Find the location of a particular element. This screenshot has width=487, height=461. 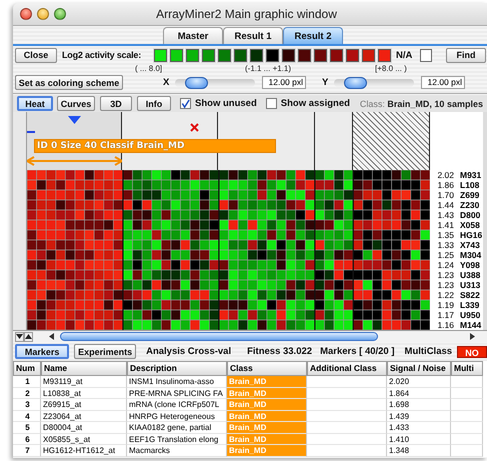

table-cell: Z69915_at is located at coordinates (84, 404).